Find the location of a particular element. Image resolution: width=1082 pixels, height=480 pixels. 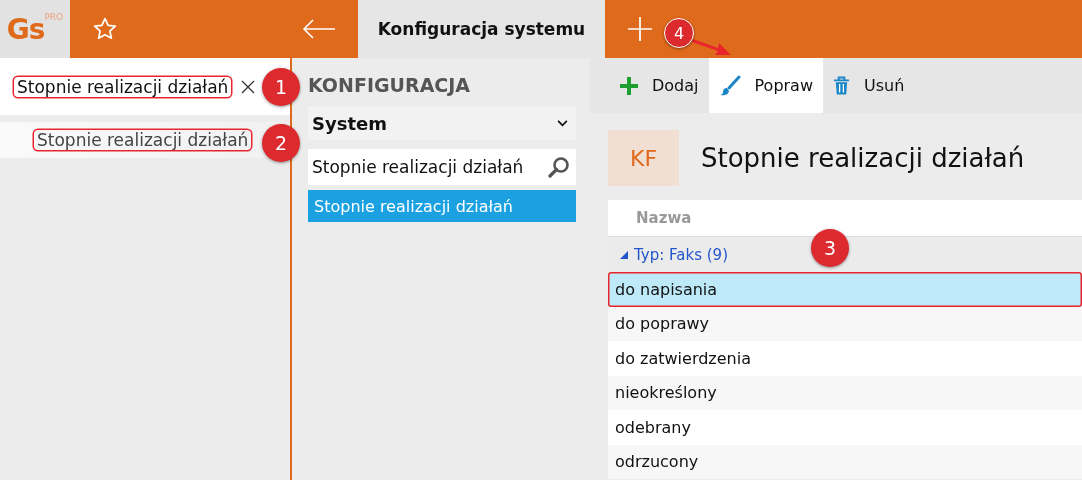

table-row: nieokreślony is located at coordinates (845, 392).